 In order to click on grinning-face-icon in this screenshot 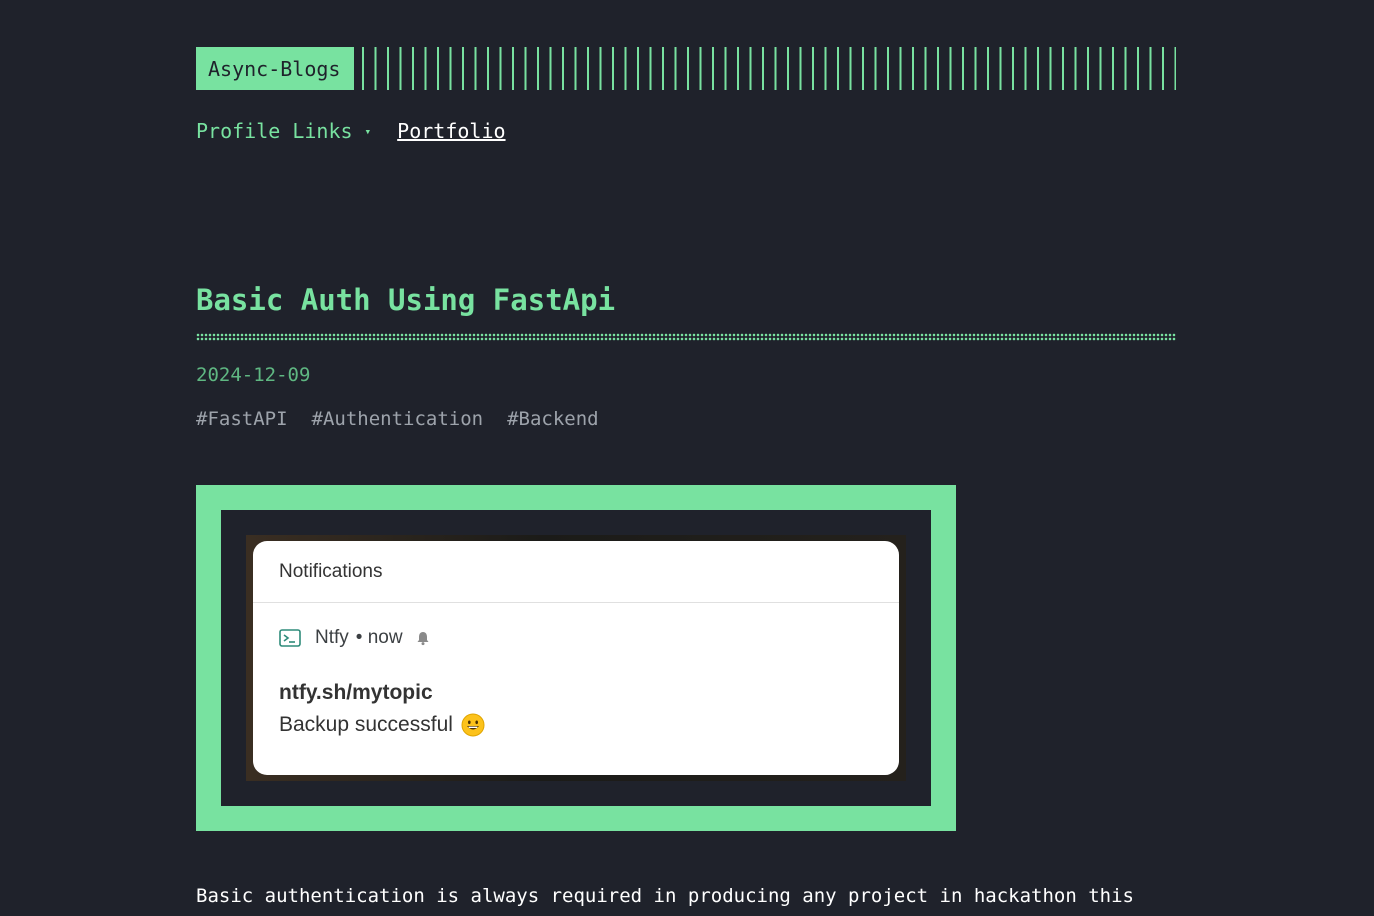, I will do `click(473, 725)`.